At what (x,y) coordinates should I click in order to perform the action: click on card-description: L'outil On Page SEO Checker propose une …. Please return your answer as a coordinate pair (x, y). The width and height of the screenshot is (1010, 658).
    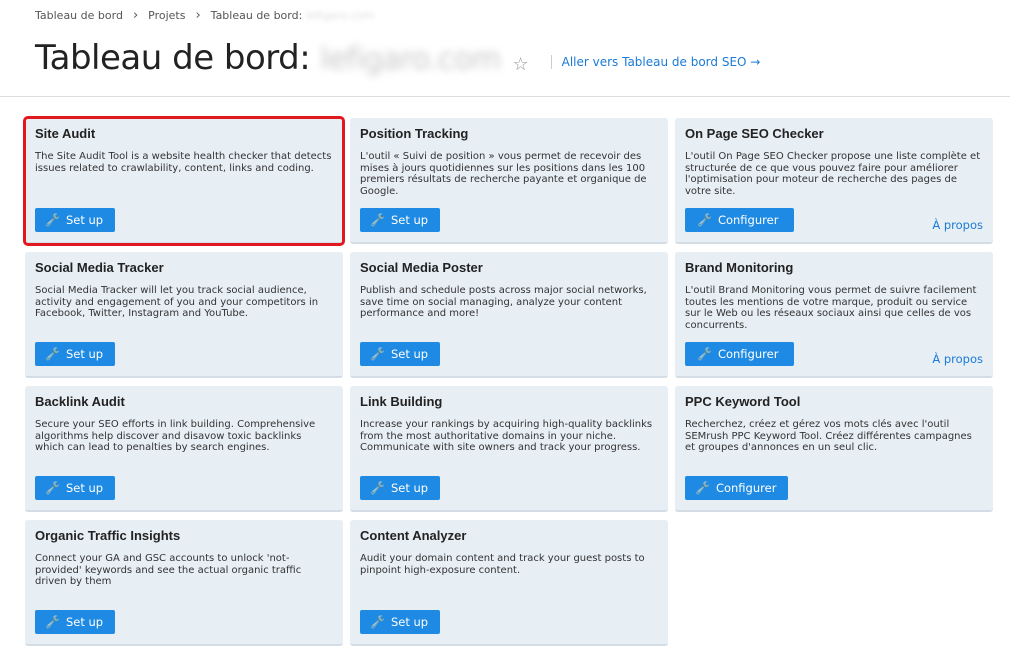
    Looking at the image, I should click on (833, 174).